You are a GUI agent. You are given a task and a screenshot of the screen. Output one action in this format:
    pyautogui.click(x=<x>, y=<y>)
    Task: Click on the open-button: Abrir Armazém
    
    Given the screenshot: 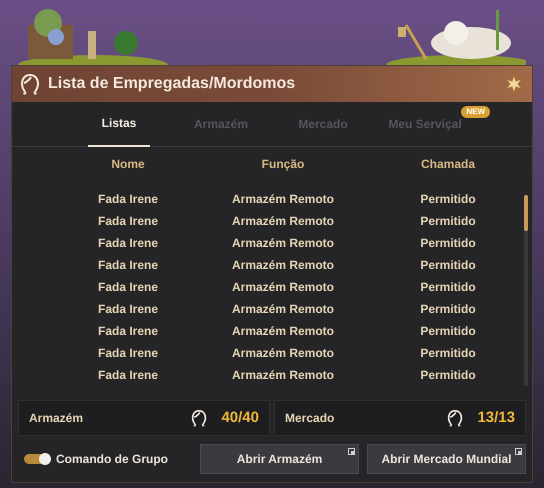 What is the action you would take?
    pyautogui.click(x=279, y=459)
    